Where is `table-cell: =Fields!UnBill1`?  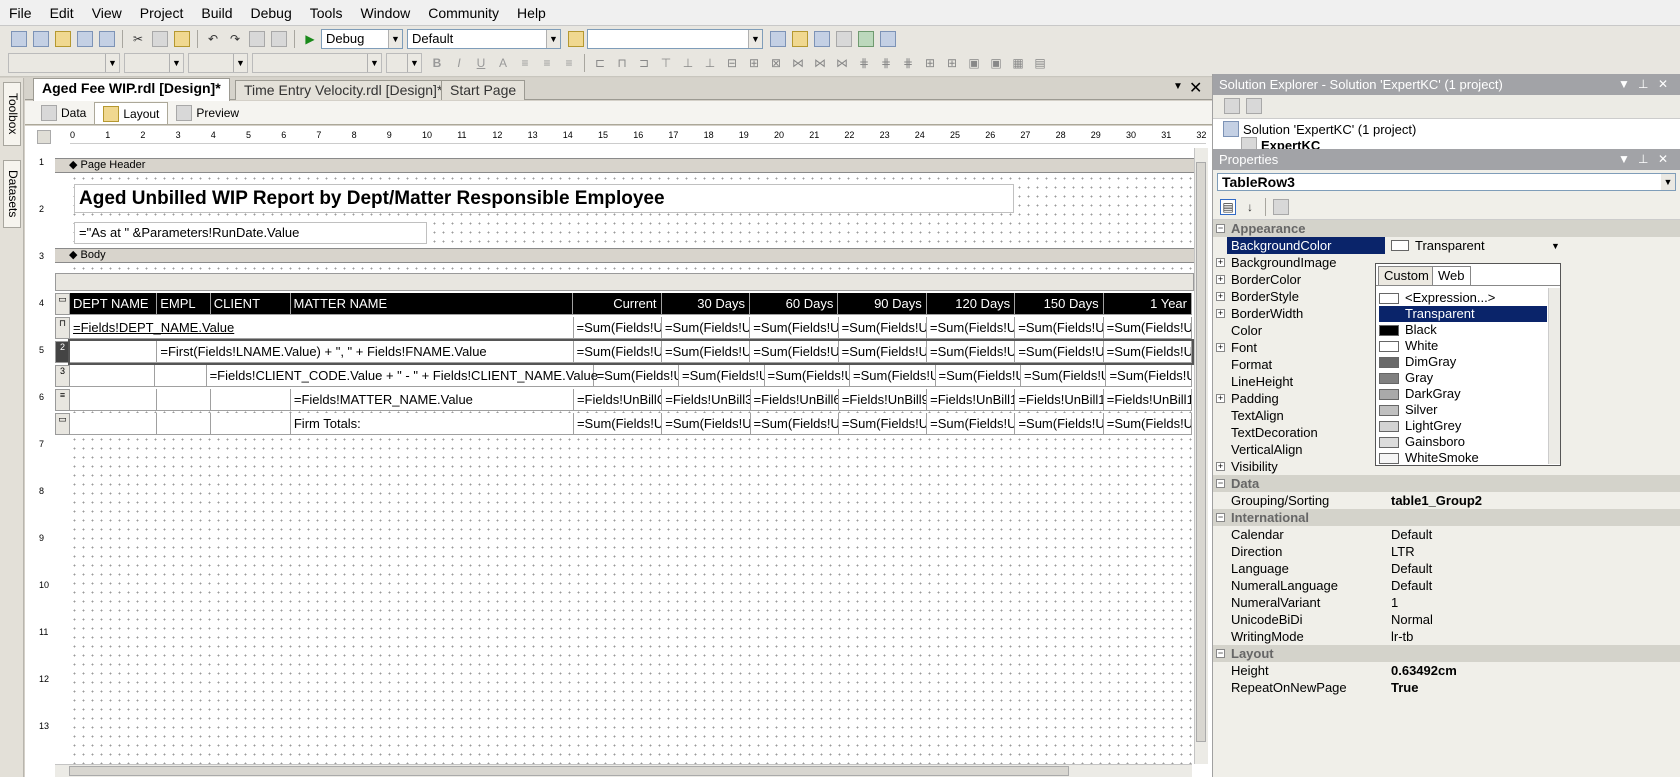 table-cell: =Fields!UnBill1 is located at coordinates (1148, 400).